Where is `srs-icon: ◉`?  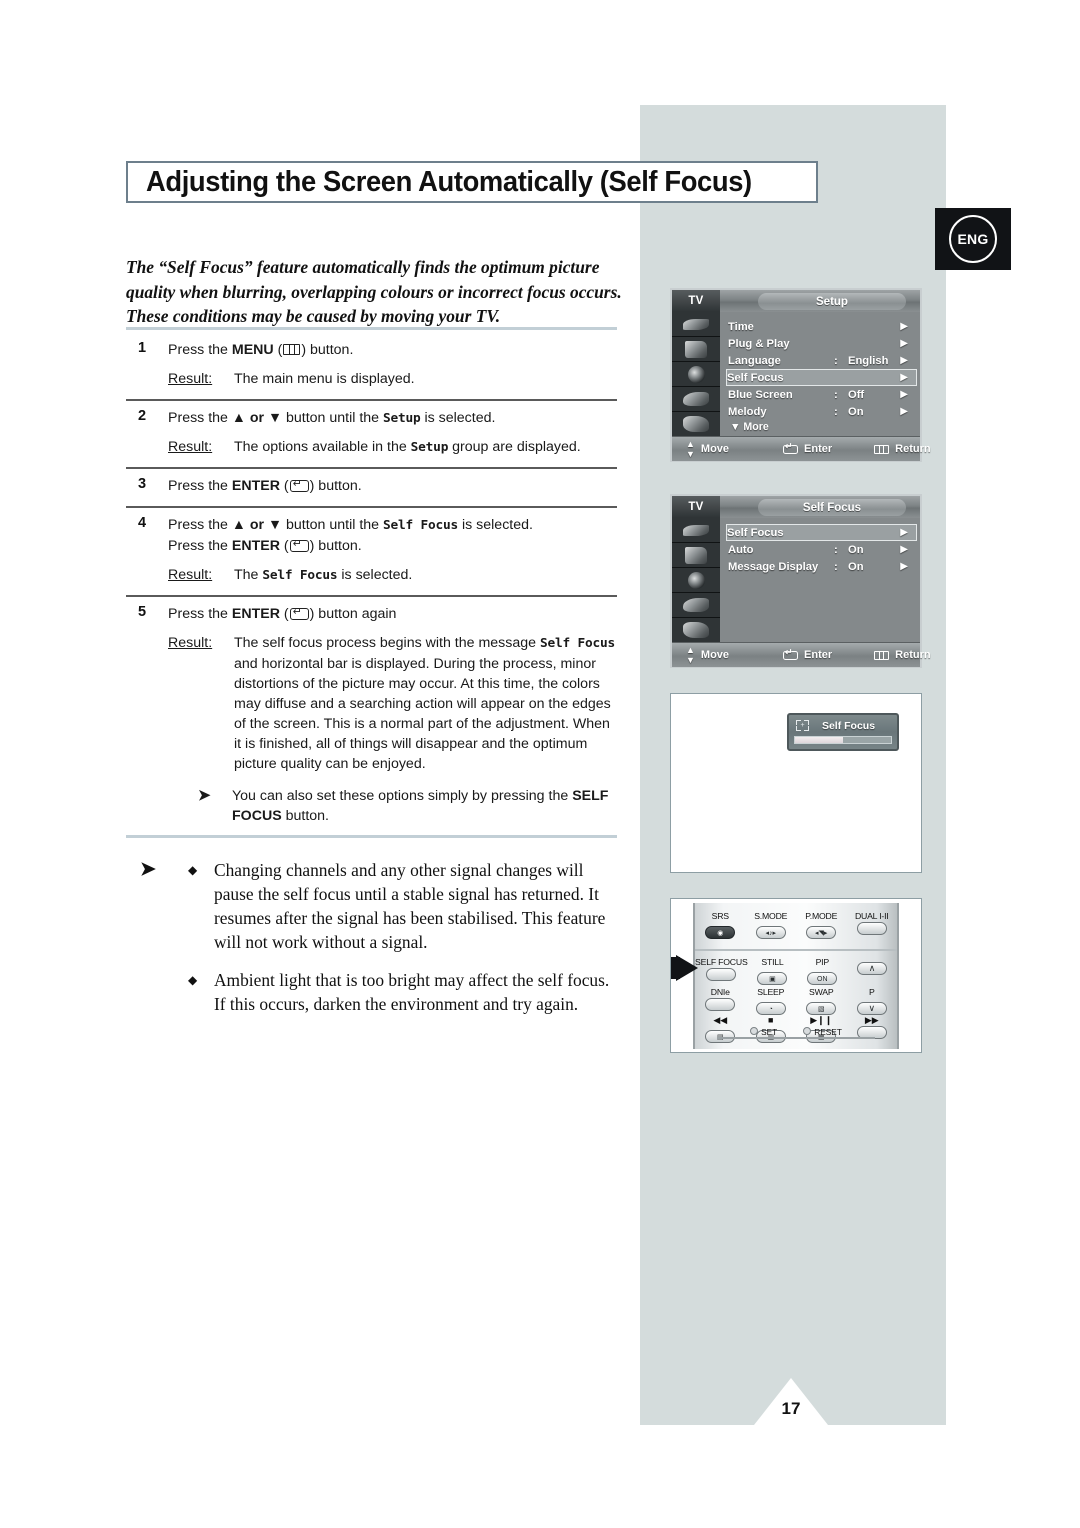
srs-icon: ◉ is located at coordinates (720, 933).